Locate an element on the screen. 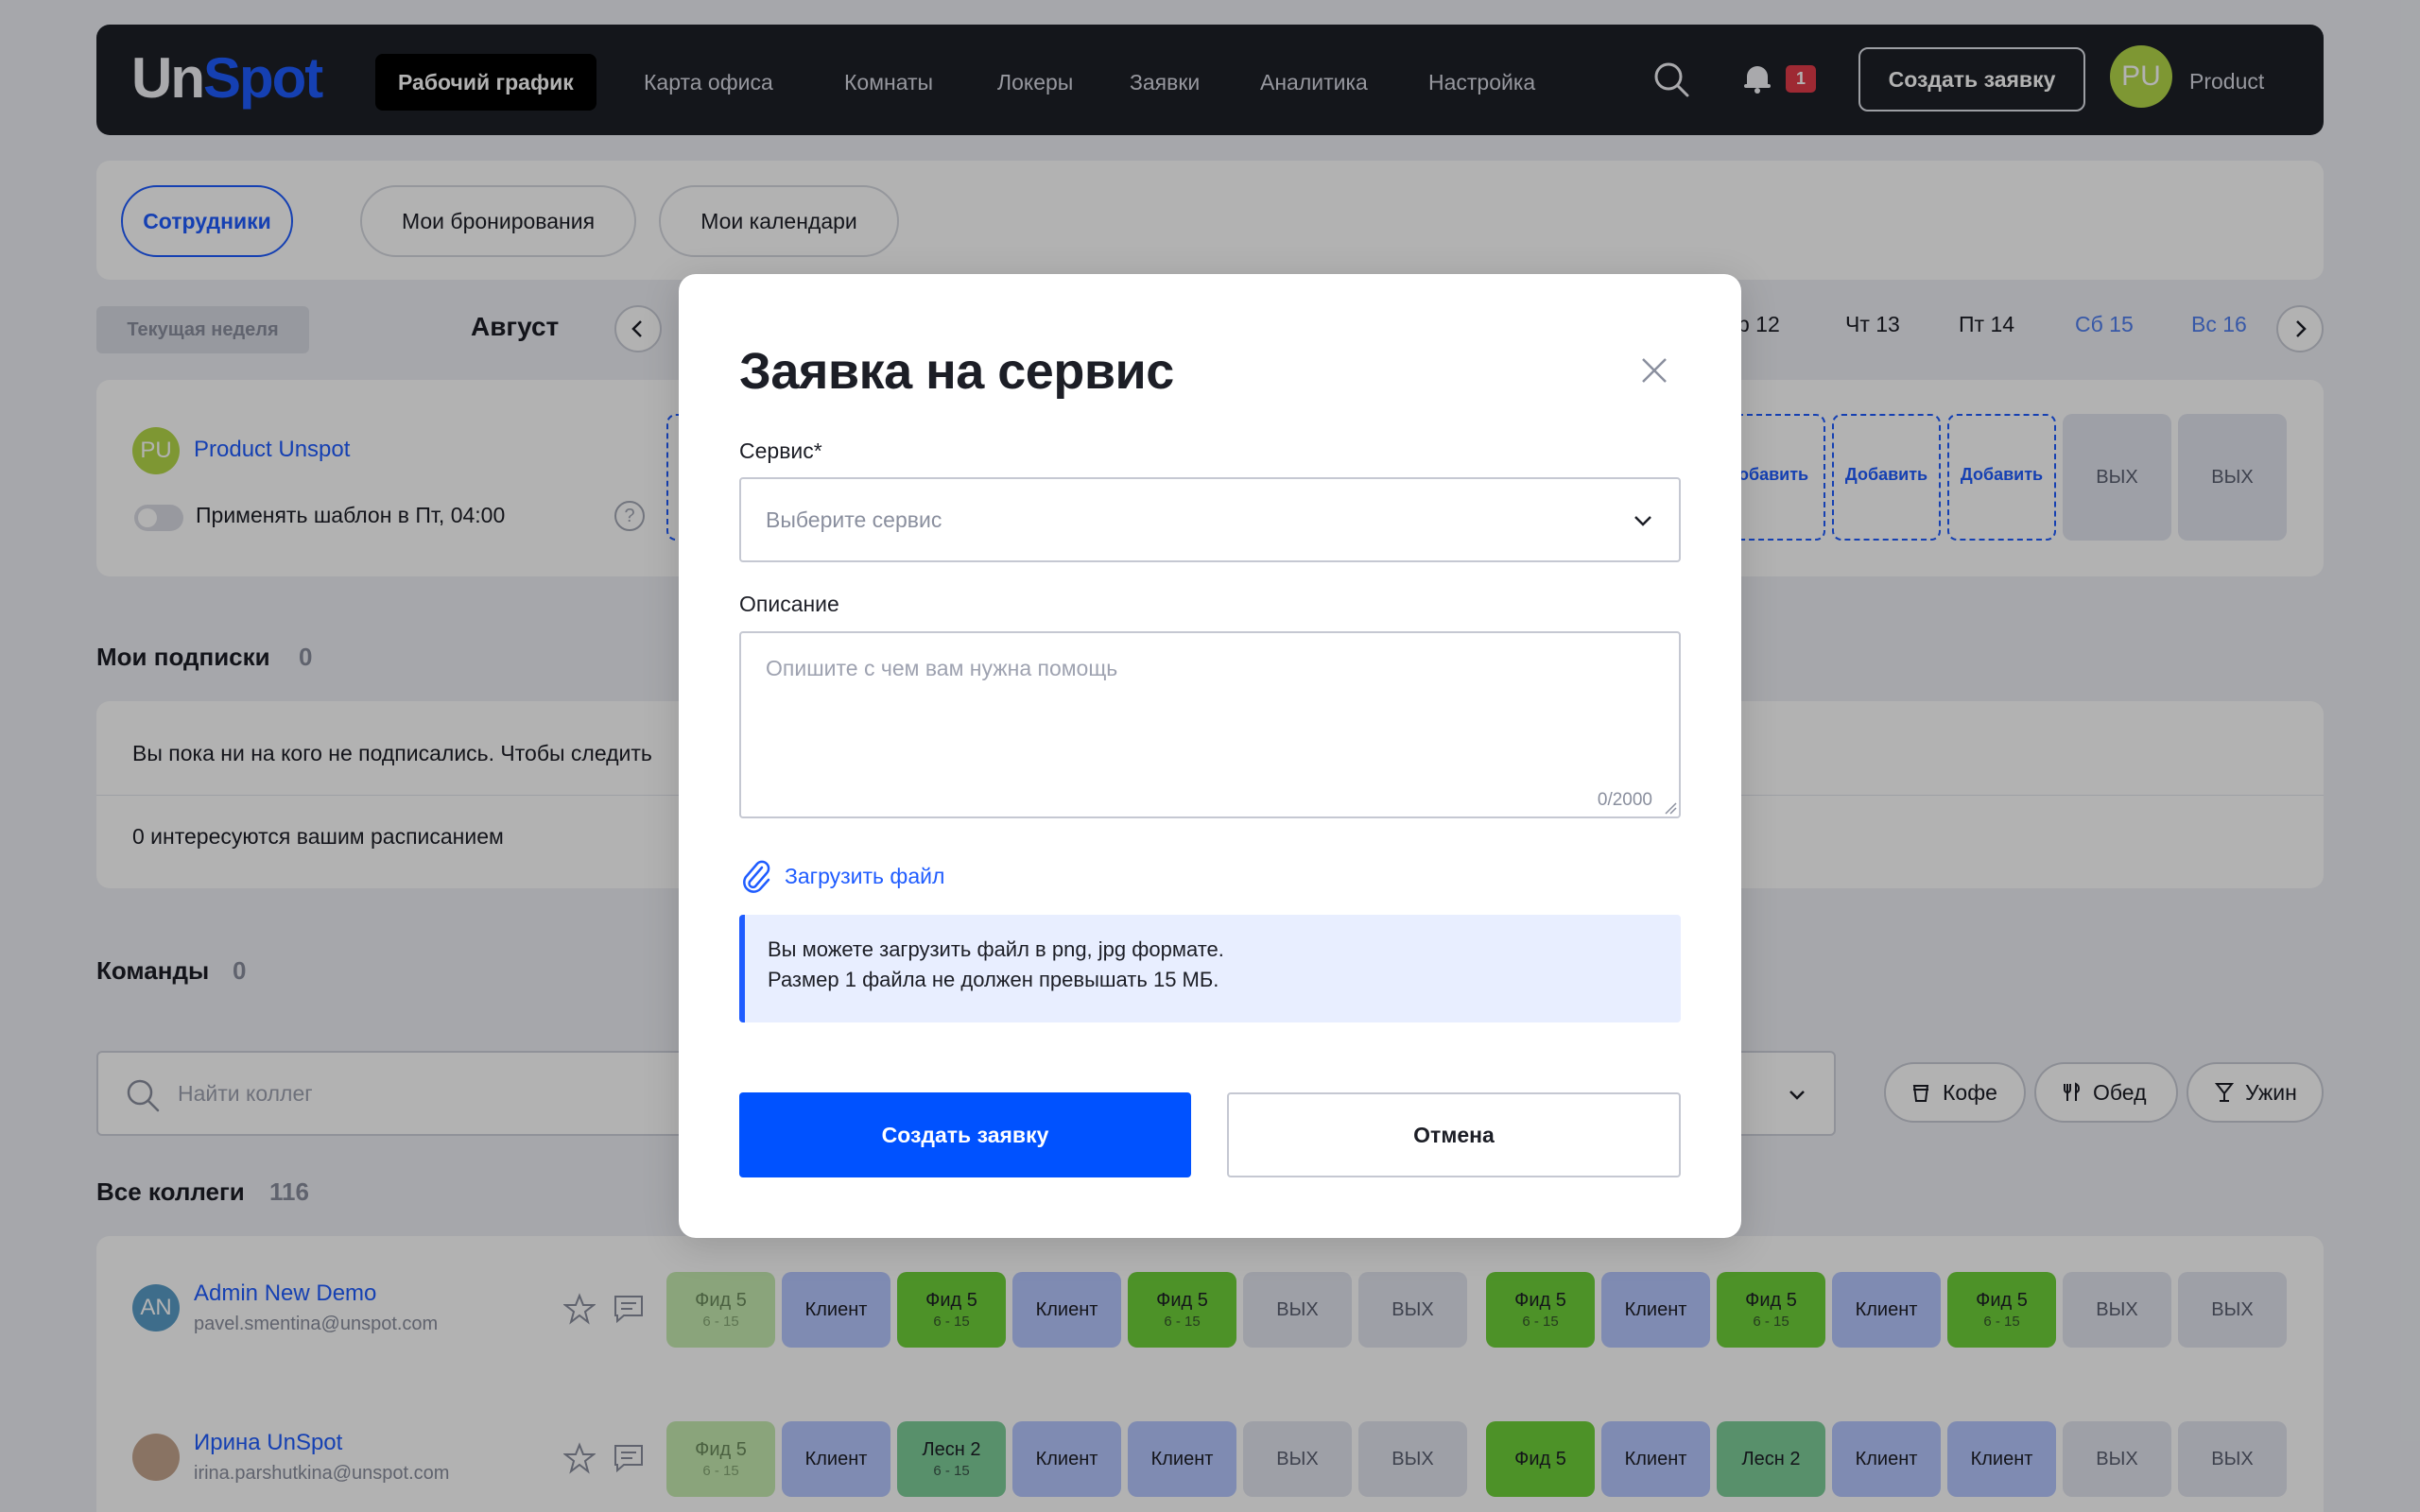 This screenshot has width=2420, height=1512. resize-handle-icon is located at coordinates (1670, 808).